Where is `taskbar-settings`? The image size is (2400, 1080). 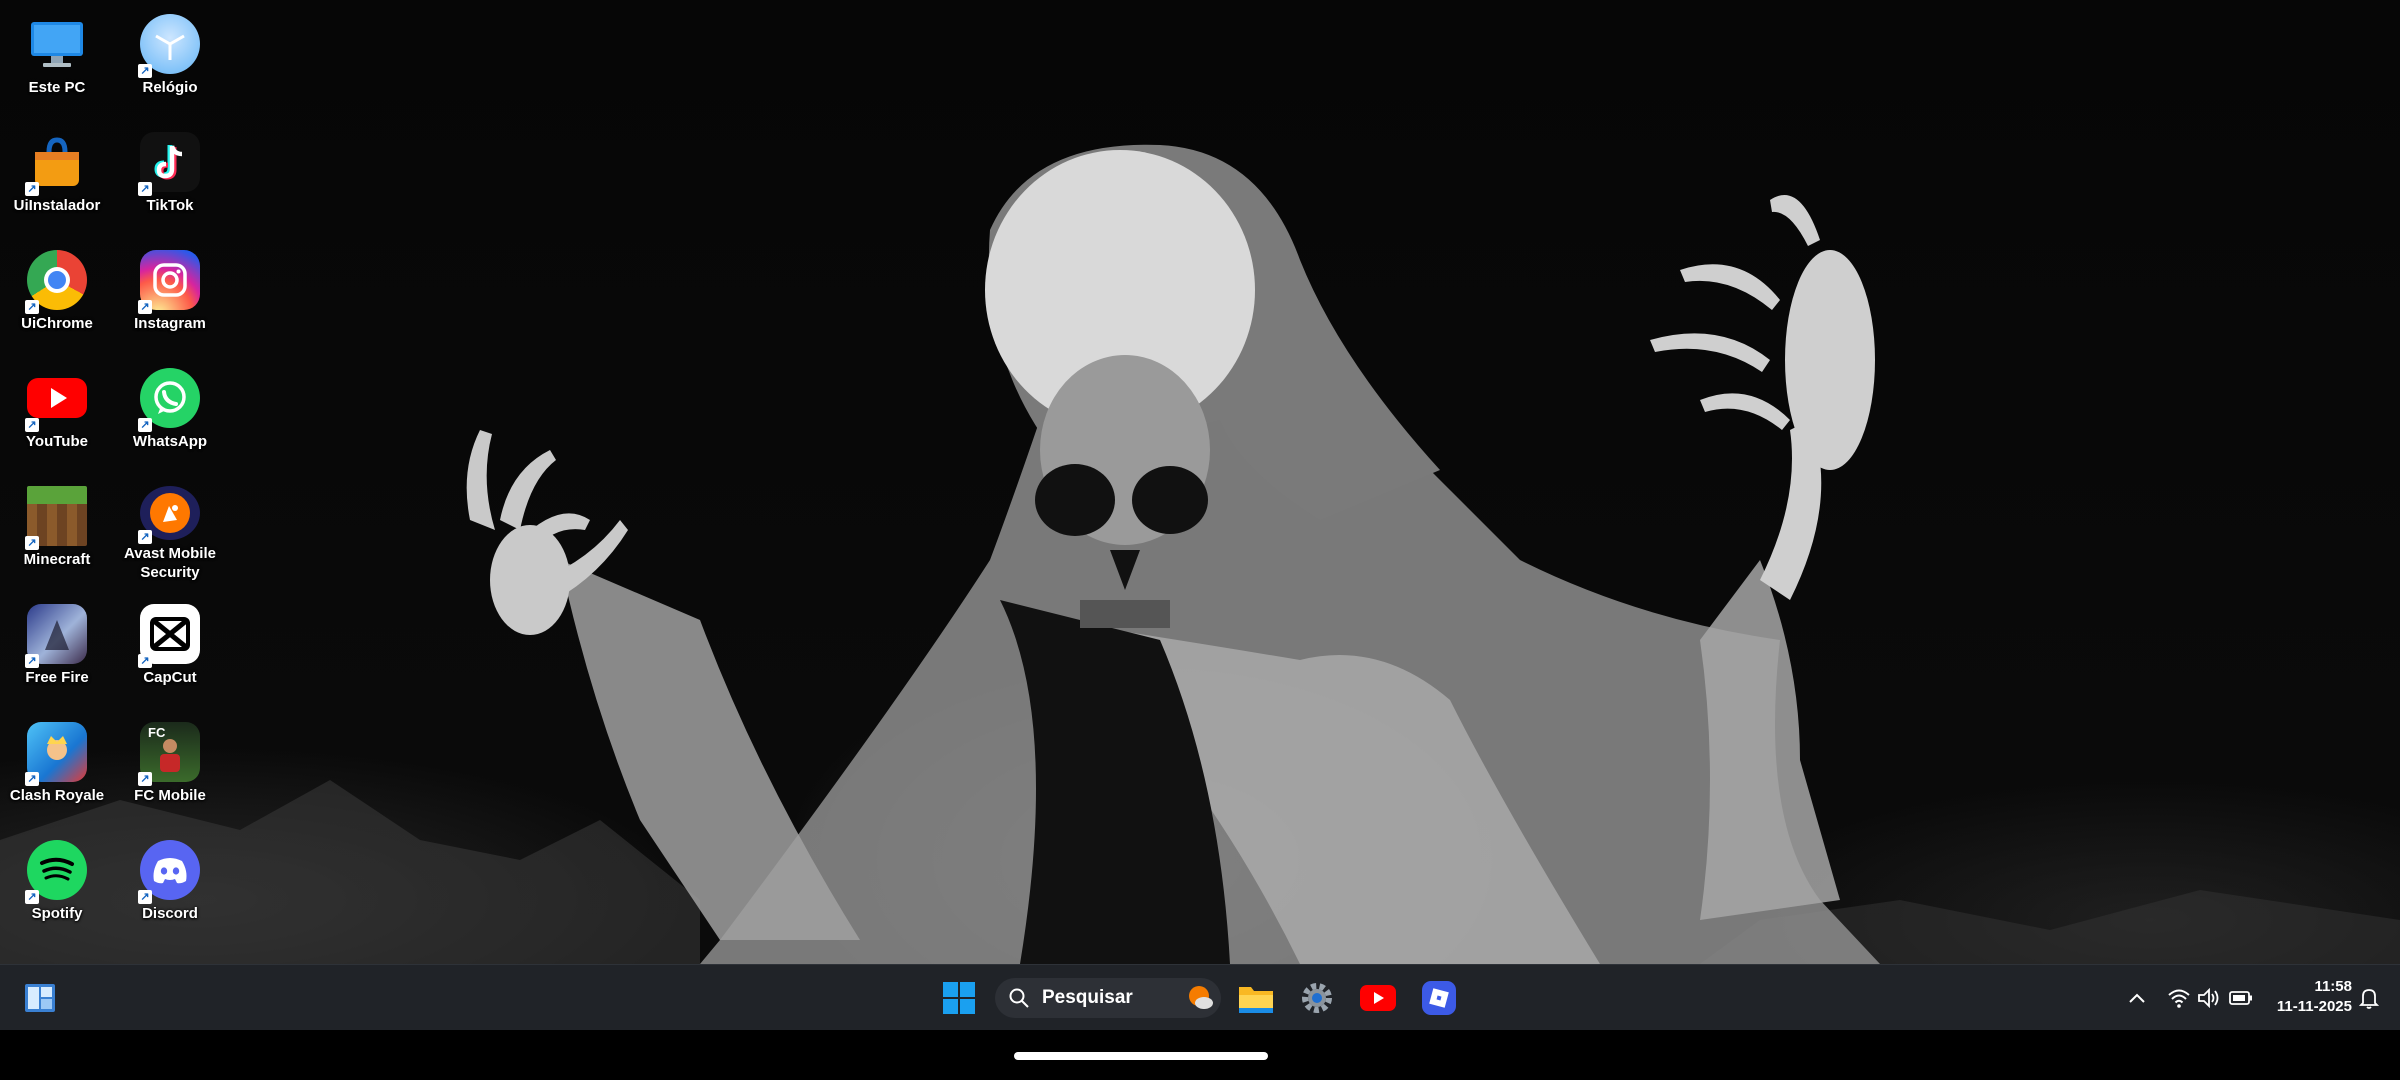
taskbar-settings is located at coordinates (1317, 998).